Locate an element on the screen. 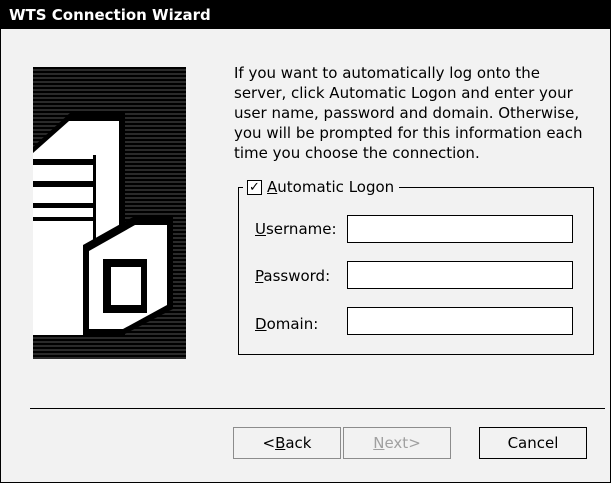 Image resolution: width=611 pixels, height=483 pixels. automatic-logon-label: Automatic Logon is located at coordinates (331, 187).